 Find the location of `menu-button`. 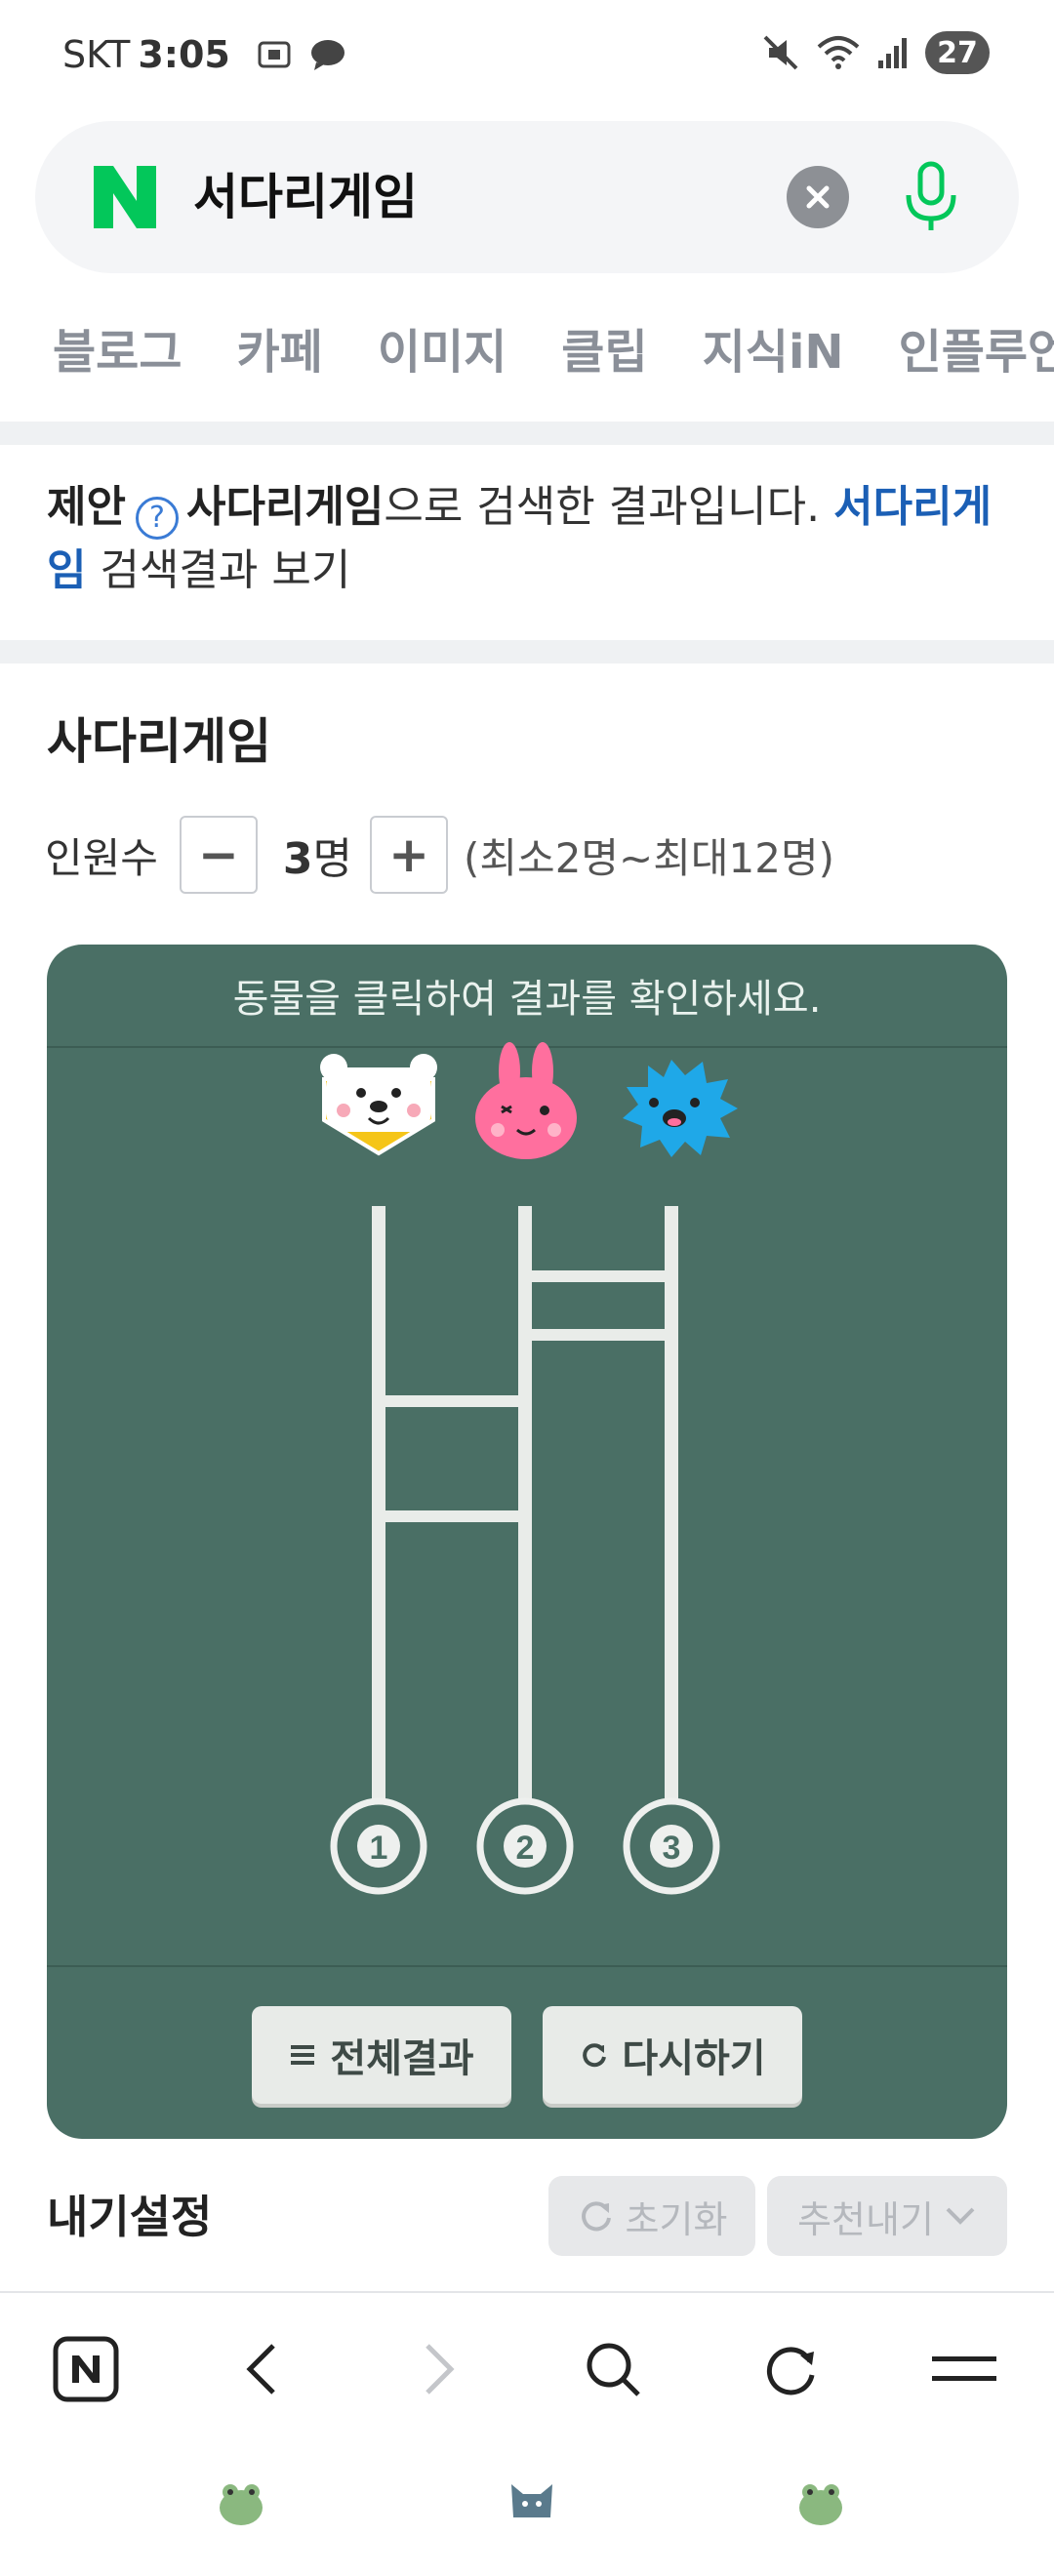

menu-button is located at coordinates (964, 2369).